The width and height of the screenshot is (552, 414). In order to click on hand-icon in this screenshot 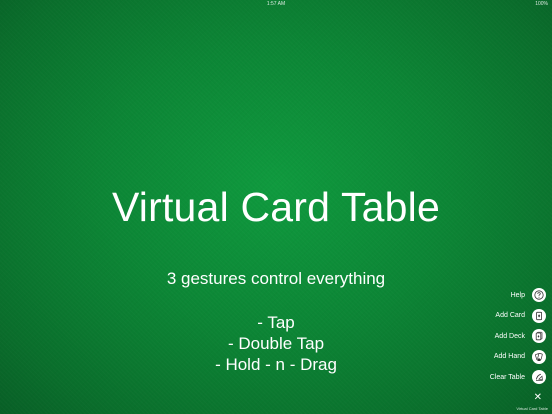, I will do `click(539, 356)`.